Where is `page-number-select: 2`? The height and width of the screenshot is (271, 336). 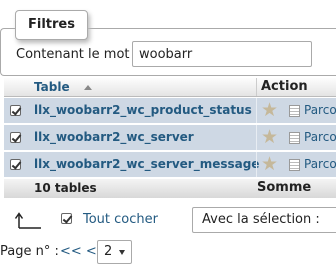 page-number-select: 2 is located at coordinates (114, 252).